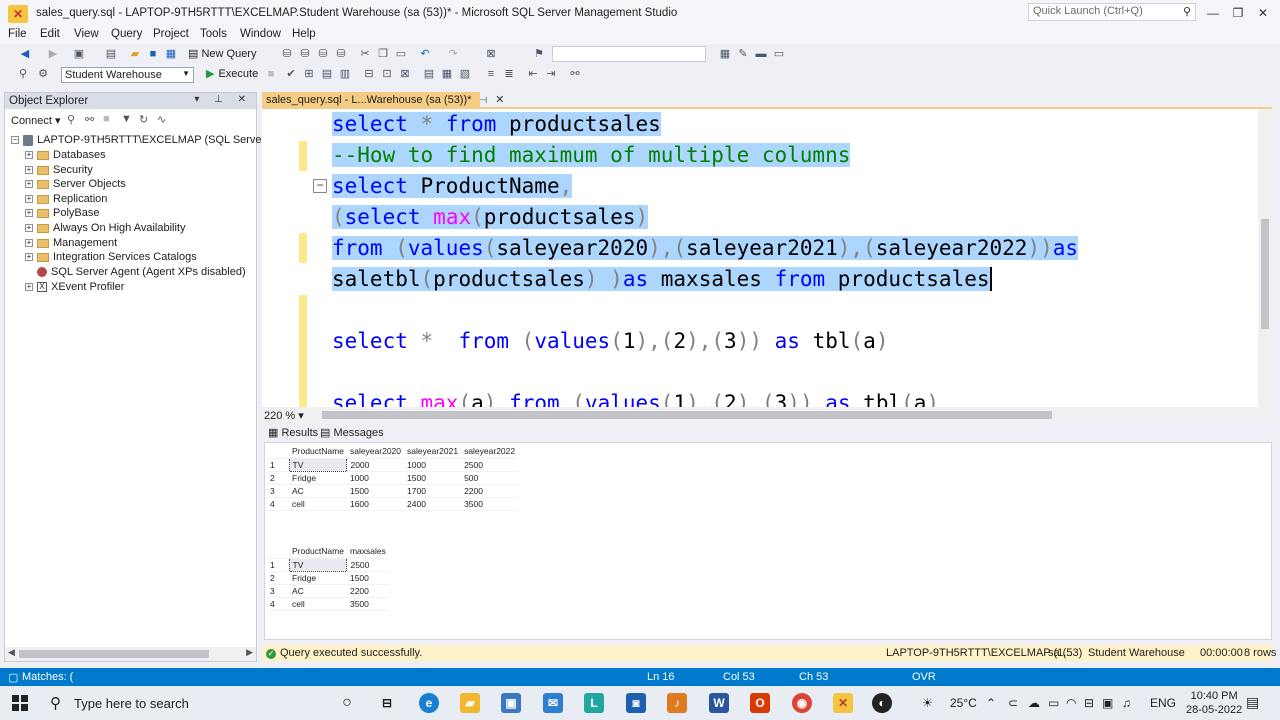 The width and height of the screenshot is (1280, 720). Describe the element at coordinates (963, 703) in the screenshot. I see `temperature: 25°C` at that location.